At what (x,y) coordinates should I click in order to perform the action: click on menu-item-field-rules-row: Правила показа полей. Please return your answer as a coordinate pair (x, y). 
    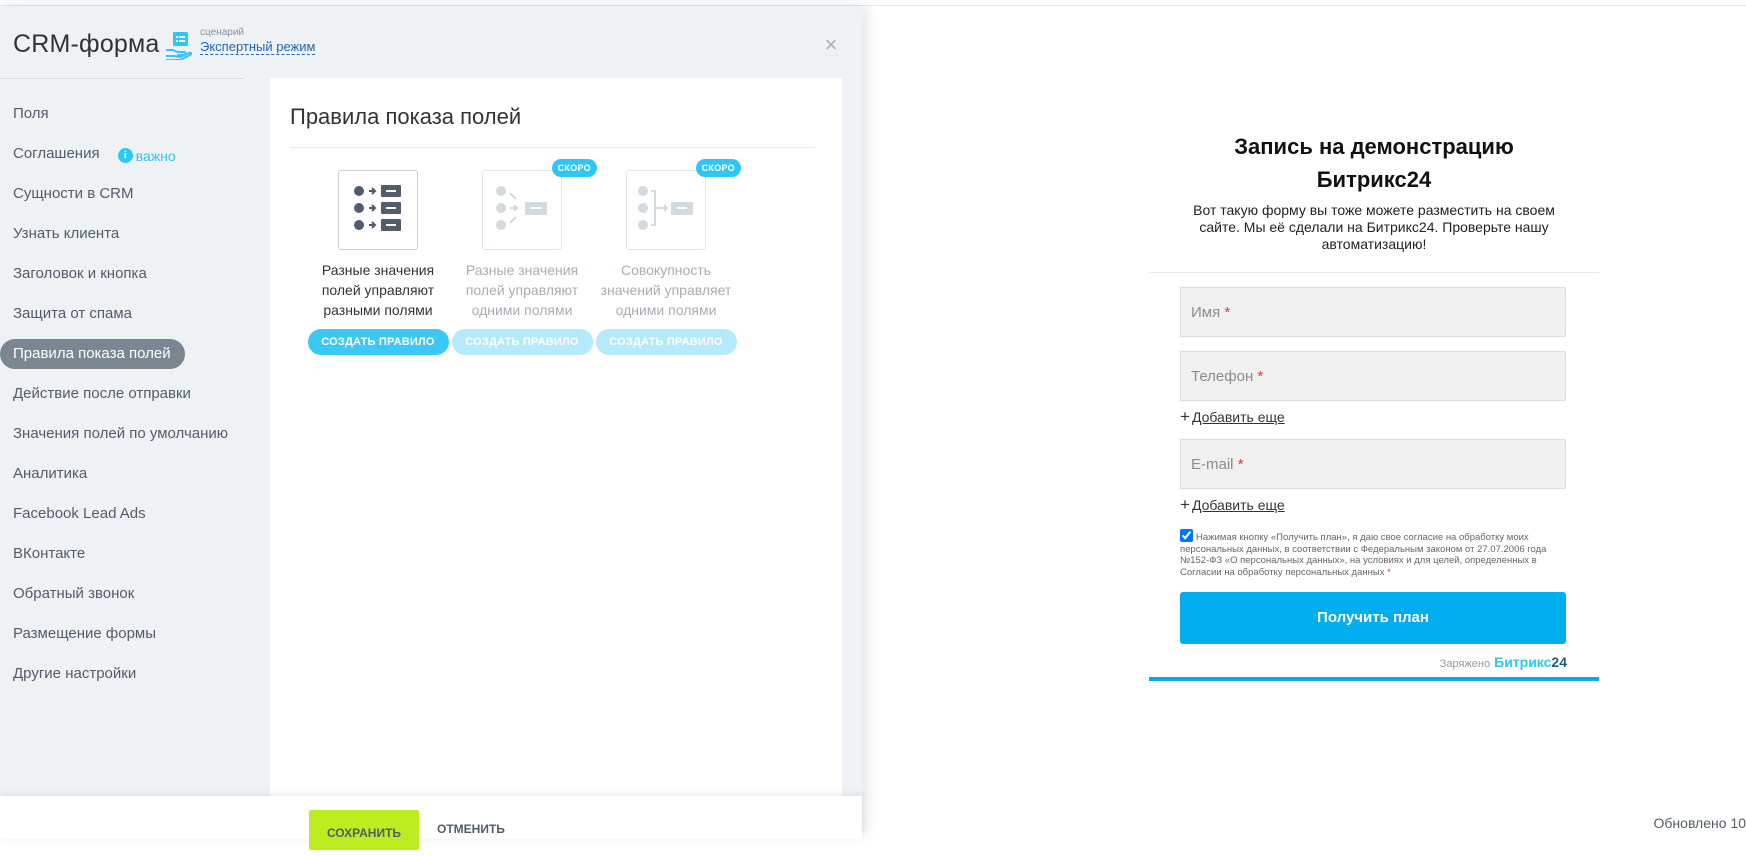
    Looking at the image, I should click on (135, 354).